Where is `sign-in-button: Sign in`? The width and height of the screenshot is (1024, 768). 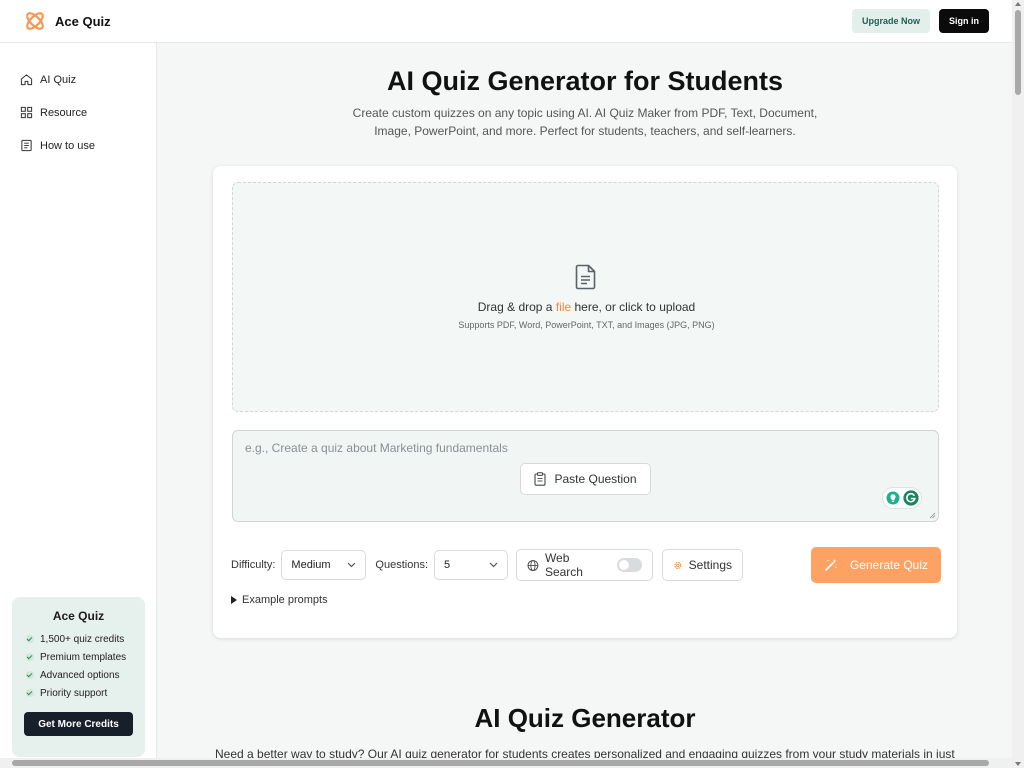
sign-in-button: Sign in is located at coordinates (964, 21).